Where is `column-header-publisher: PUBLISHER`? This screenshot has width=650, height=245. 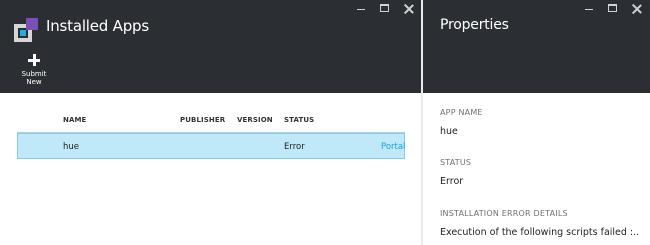
column-header-publisher: PUBLISHER is located at coordinates (202, 120).